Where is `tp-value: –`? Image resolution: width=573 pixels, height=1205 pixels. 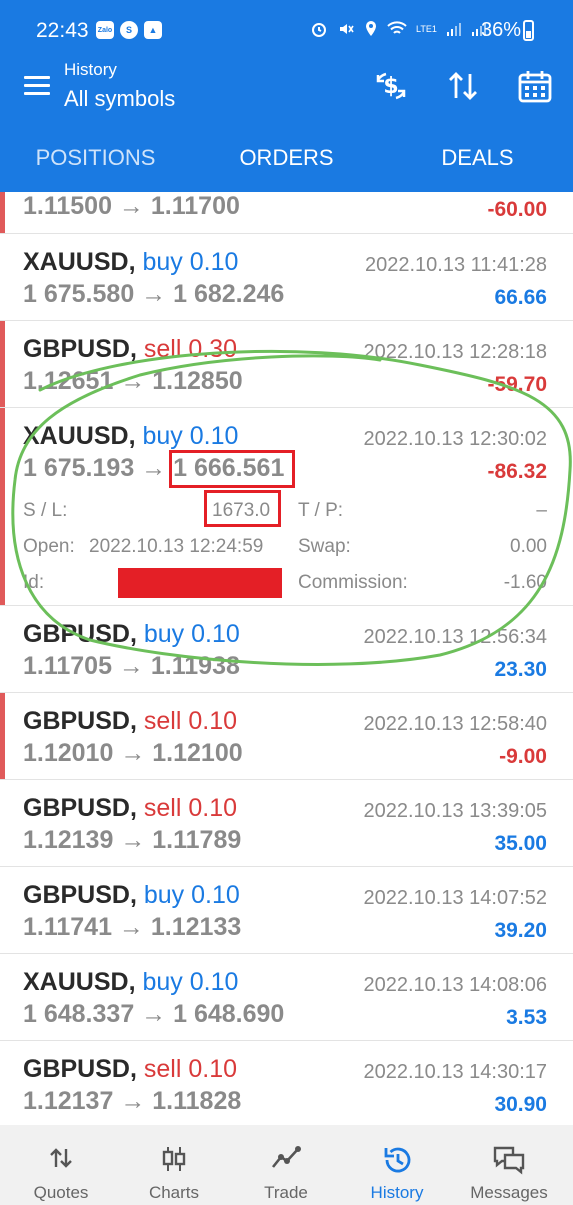
tp-value: – is located at coordinates (541, 510).